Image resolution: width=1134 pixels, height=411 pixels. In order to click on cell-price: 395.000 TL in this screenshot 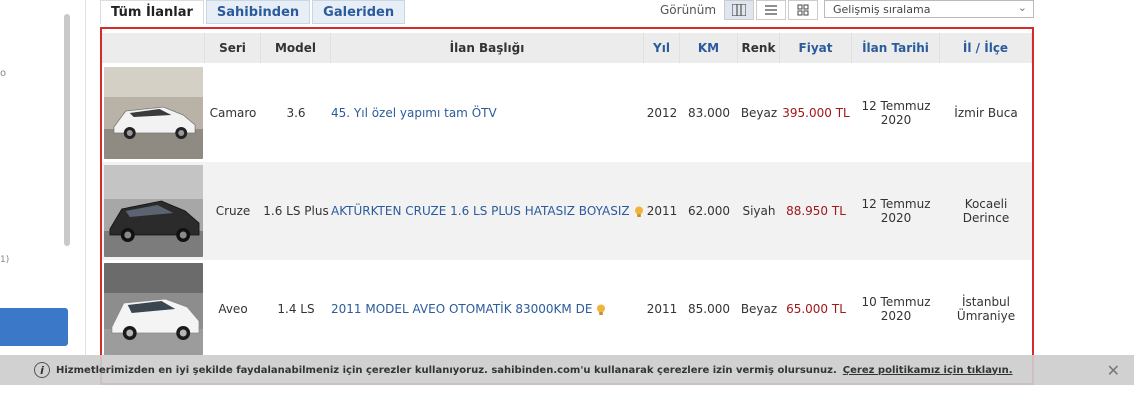, I will do `click(816, 113)`.